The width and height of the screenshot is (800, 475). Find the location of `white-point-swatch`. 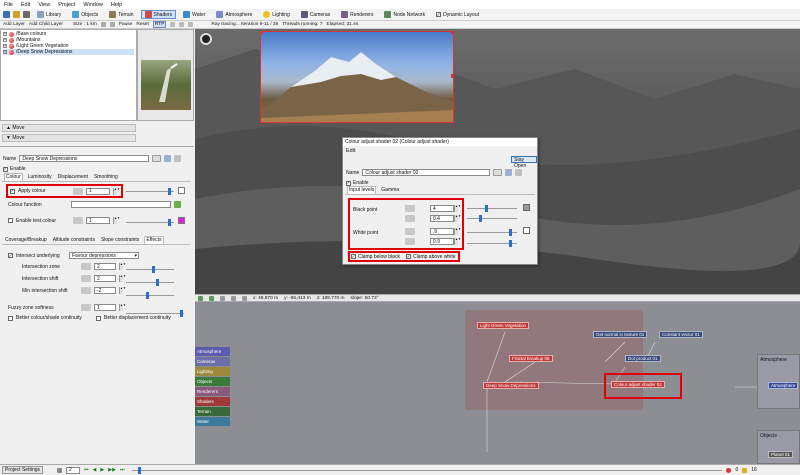

white-point-swatch is located at coordinates (526, 230).